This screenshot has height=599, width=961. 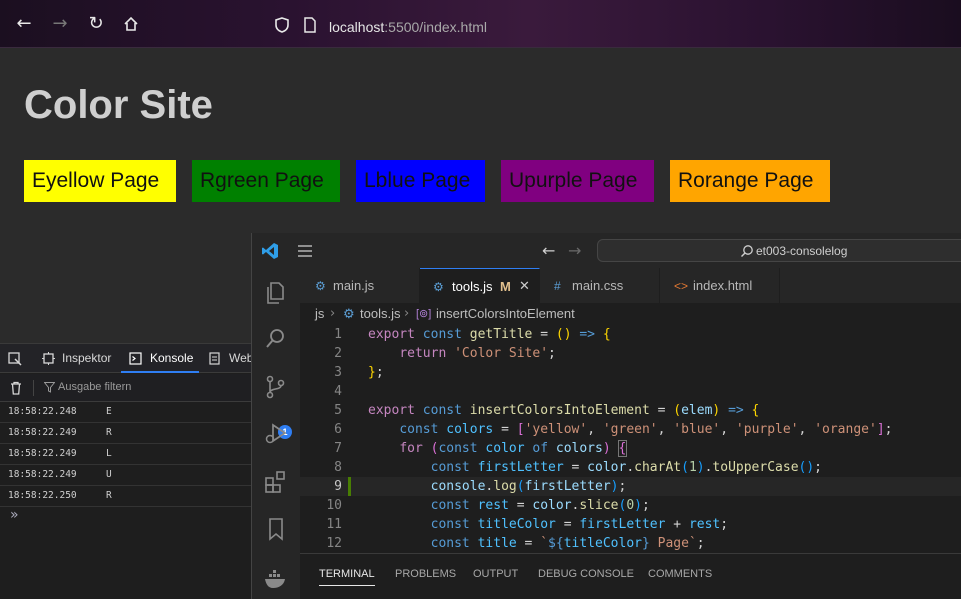 I want to click on orange-page-button: Rorange Page, so click(x=750, y=181).